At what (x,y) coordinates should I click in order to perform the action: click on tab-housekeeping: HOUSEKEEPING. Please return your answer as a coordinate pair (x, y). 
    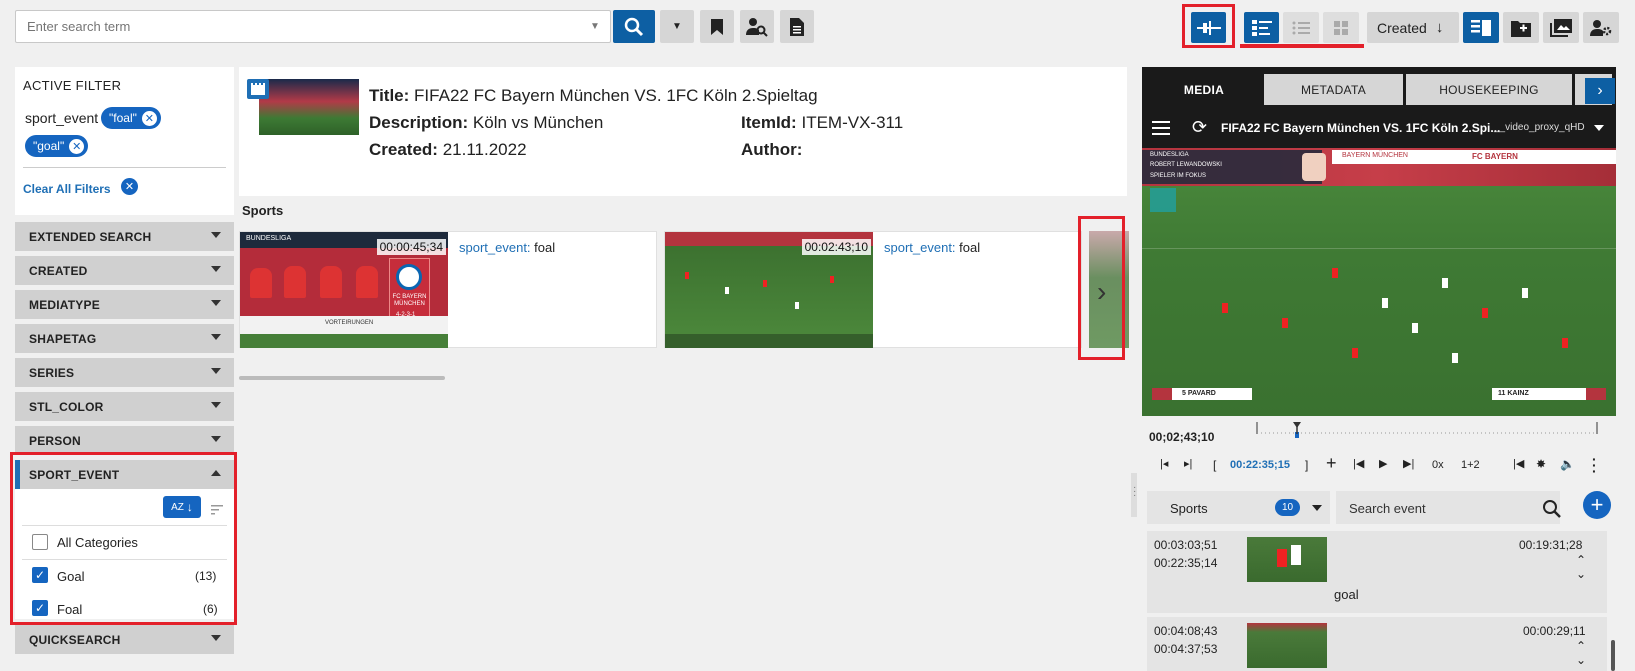
    Looking at the image, I should click on (1489, 89).